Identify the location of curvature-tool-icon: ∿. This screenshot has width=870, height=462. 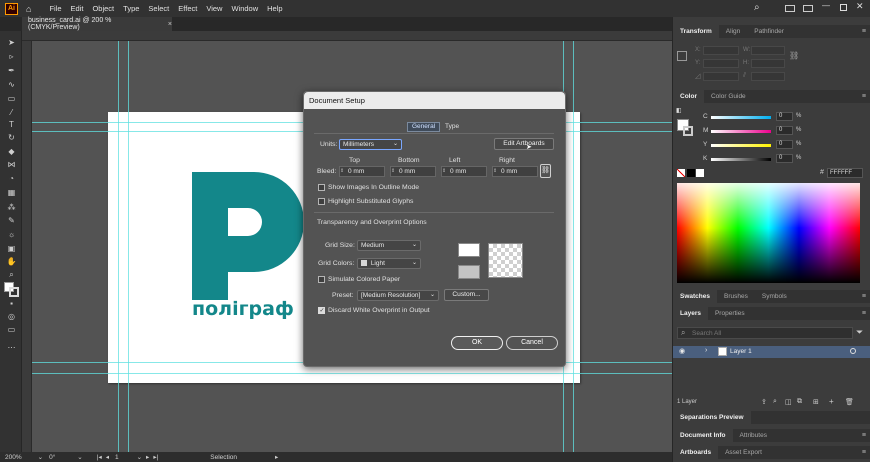
(11, 84).